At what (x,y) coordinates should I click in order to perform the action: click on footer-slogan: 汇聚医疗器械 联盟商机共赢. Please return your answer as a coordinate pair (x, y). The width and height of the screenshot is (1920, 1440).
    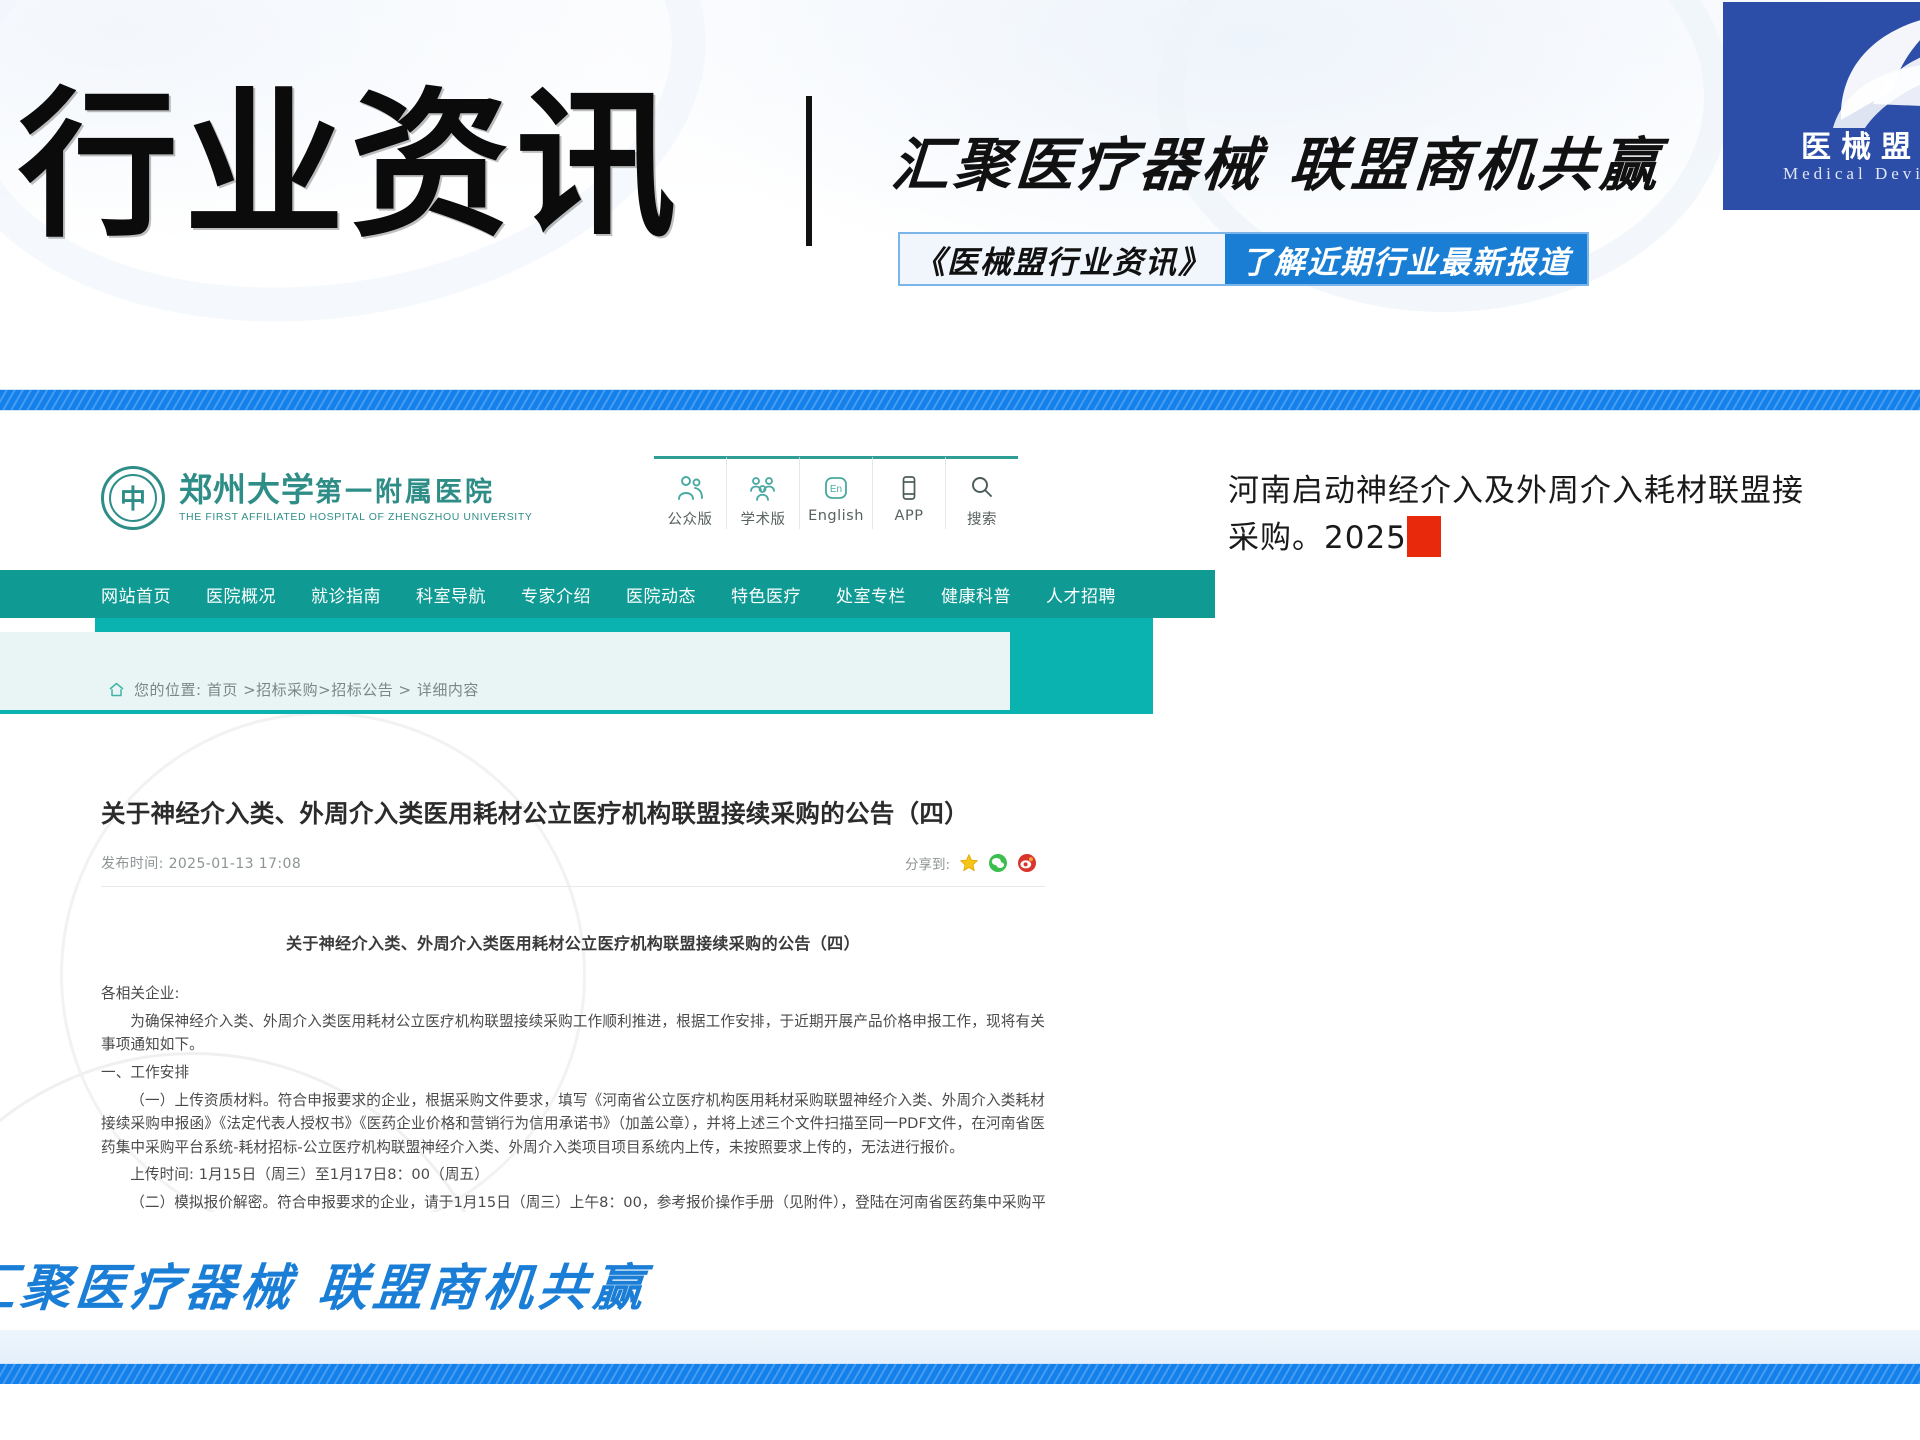
    Looking at the image, I should click on (325, 1287).